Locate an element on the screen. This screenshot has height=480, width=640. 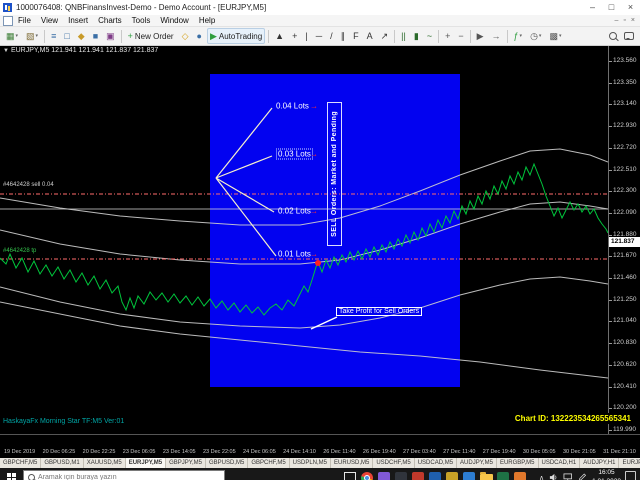
chart-tab-usdcad-h1: USDCAD,H1 is located at coordinates (560, 463).